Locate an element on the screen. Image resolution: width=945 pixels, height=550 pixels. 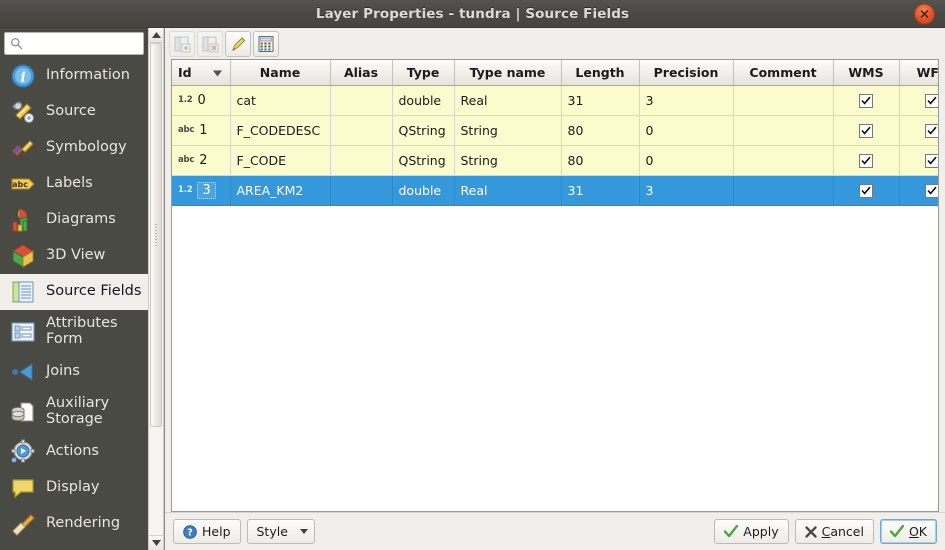
sidebar-item-label: Joins is located at coordinates (63, 370).